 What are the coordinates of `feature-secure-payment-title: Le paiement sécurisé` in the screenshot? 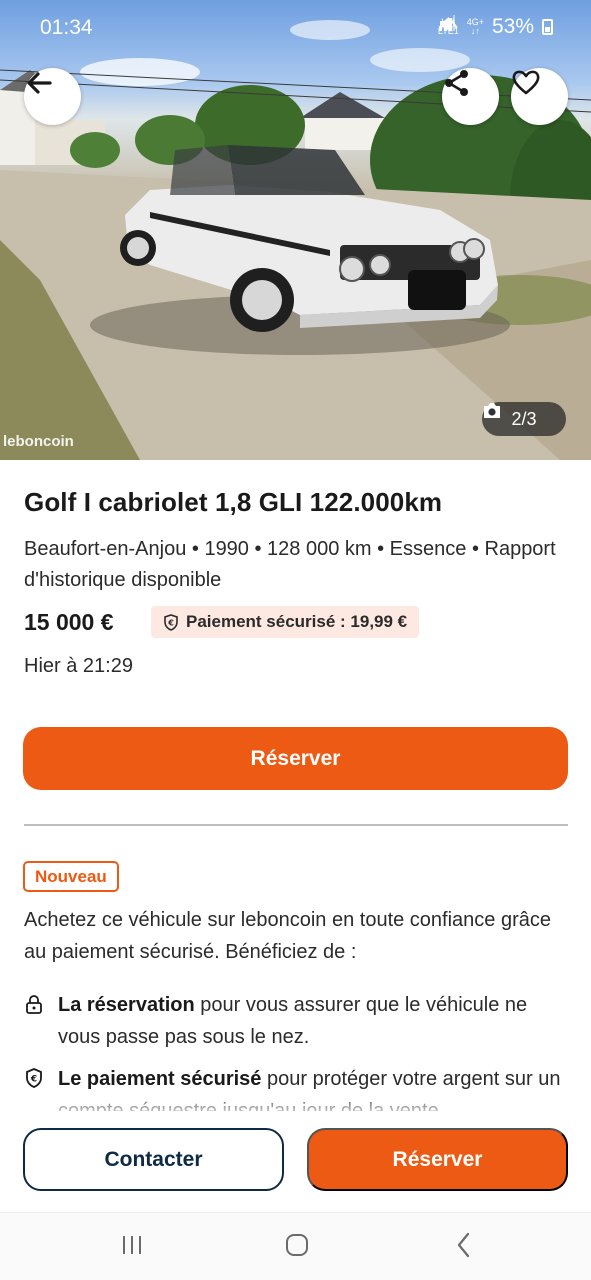 It's located at (160, 1079).